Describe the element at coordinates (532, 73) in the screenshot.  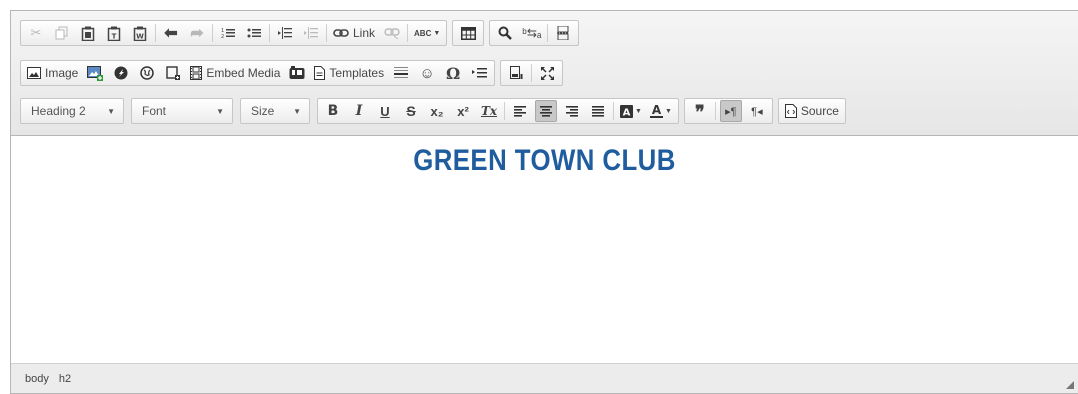
I see `view-group` at that location.